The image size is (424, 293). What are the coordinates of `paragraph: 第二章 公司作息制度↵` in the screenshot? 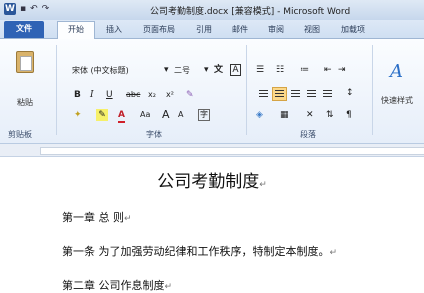 It's located at (117, 285).